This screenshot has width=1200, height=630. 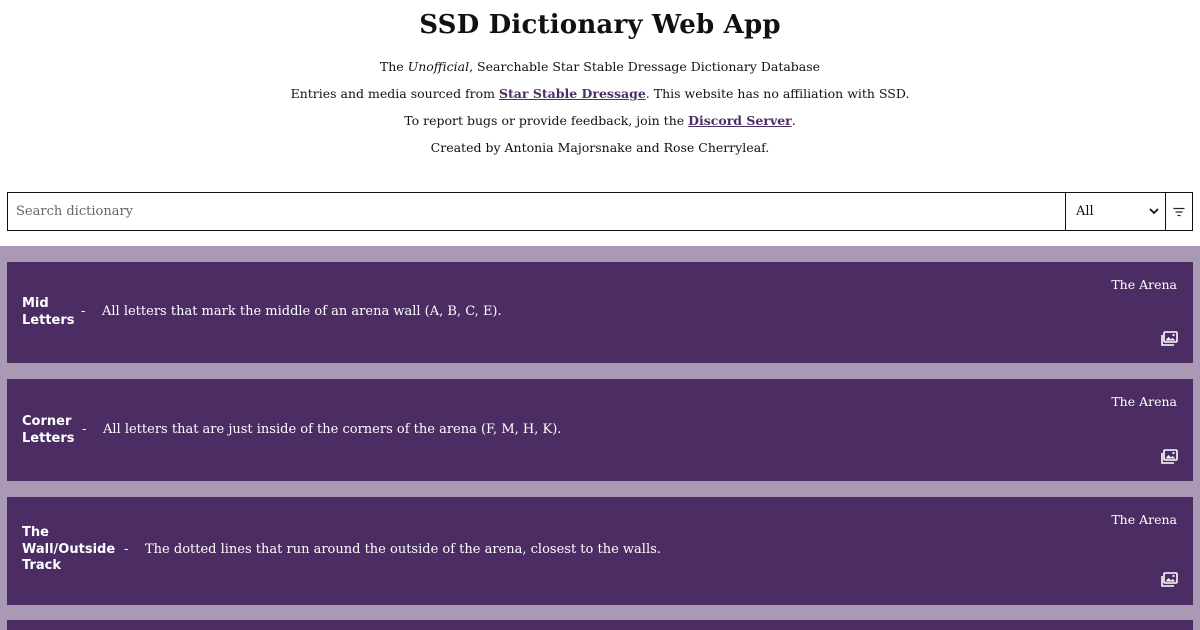 I want to click on entry-term: The Wall/Outside Track, so click(x=68, y=550).